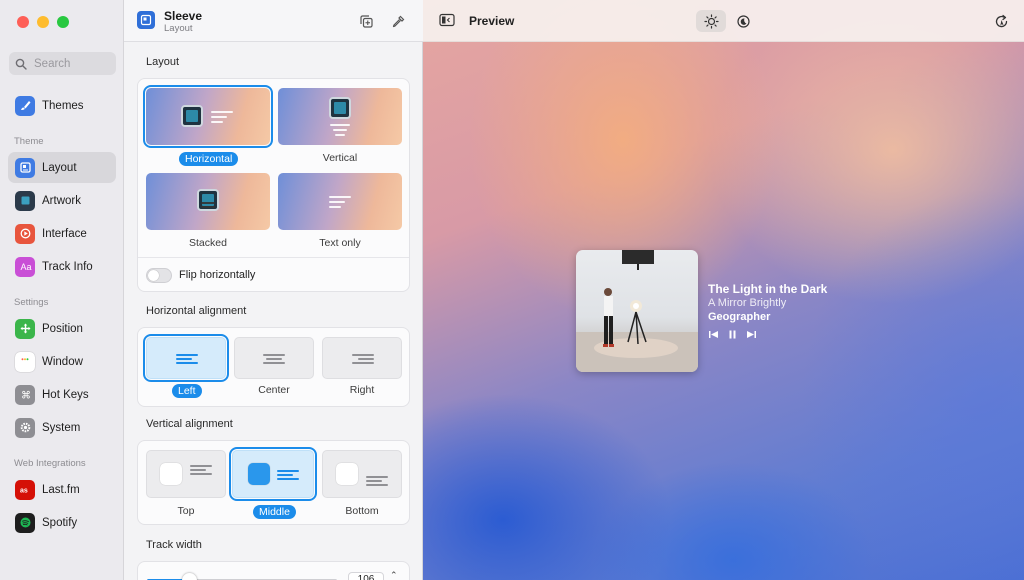 The image size is (1024, 580). Describe the element at coordinates (340, 201) in the screenshot. I see `layout-option-text-only` at that location.